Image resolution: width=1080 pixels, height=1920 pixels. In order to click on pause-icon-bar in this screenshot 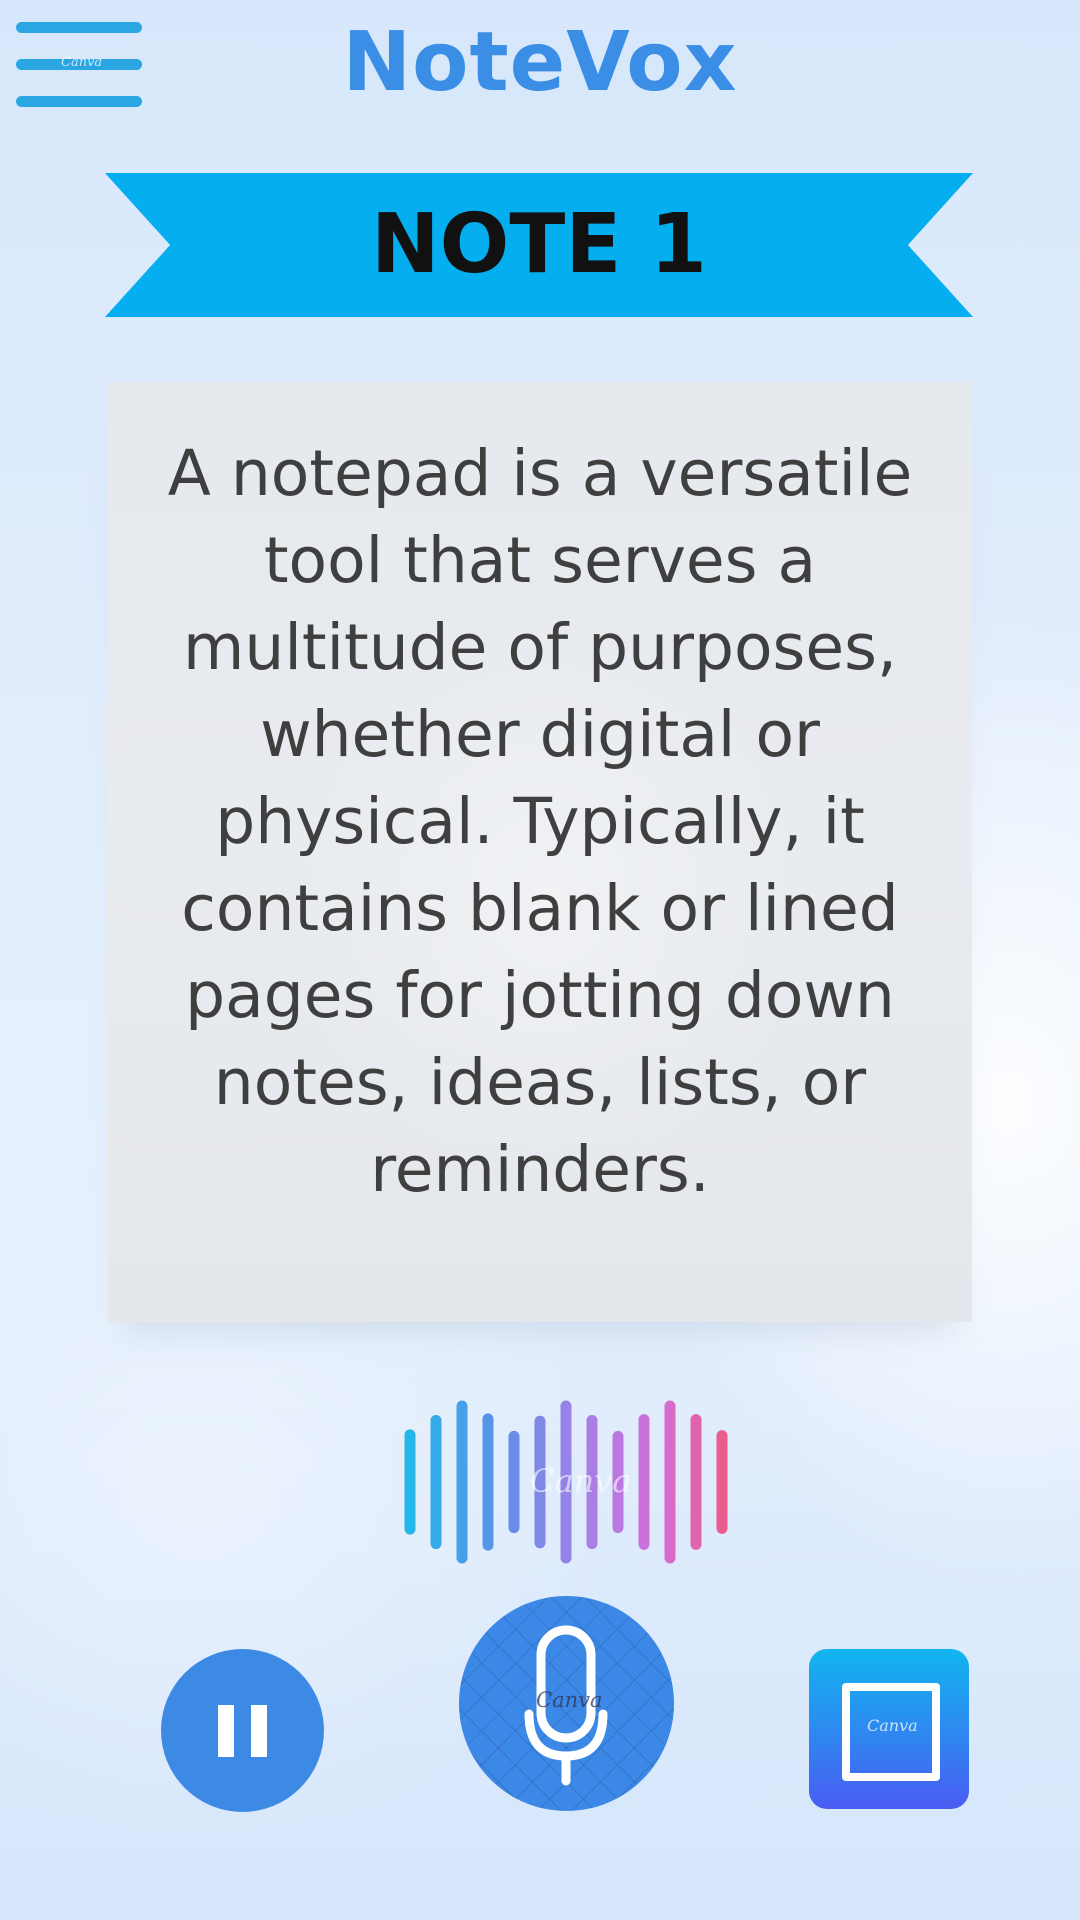, I will do `click(259, 1731)`.